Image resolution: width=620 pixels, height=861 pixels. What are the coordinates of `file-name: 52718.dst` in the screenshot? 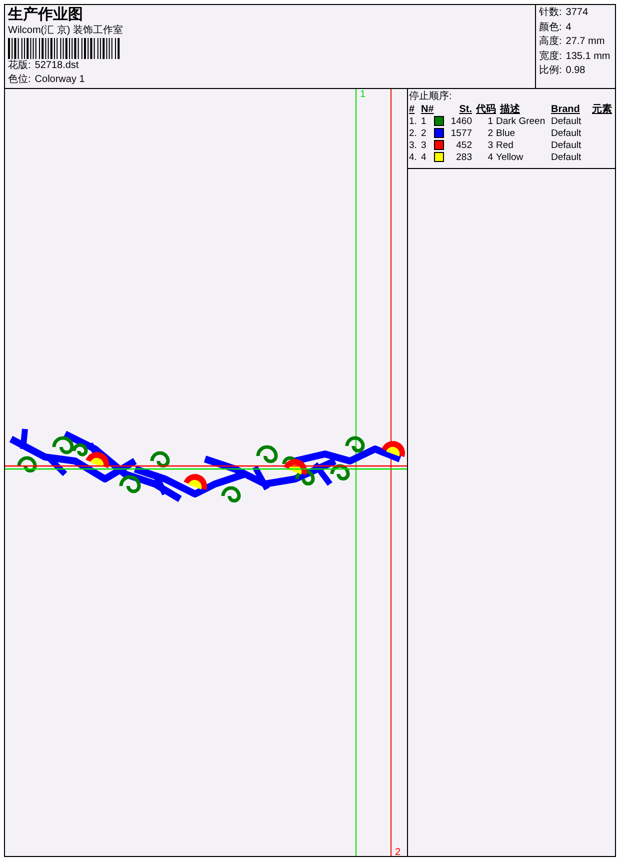 It's located at (56, 66).